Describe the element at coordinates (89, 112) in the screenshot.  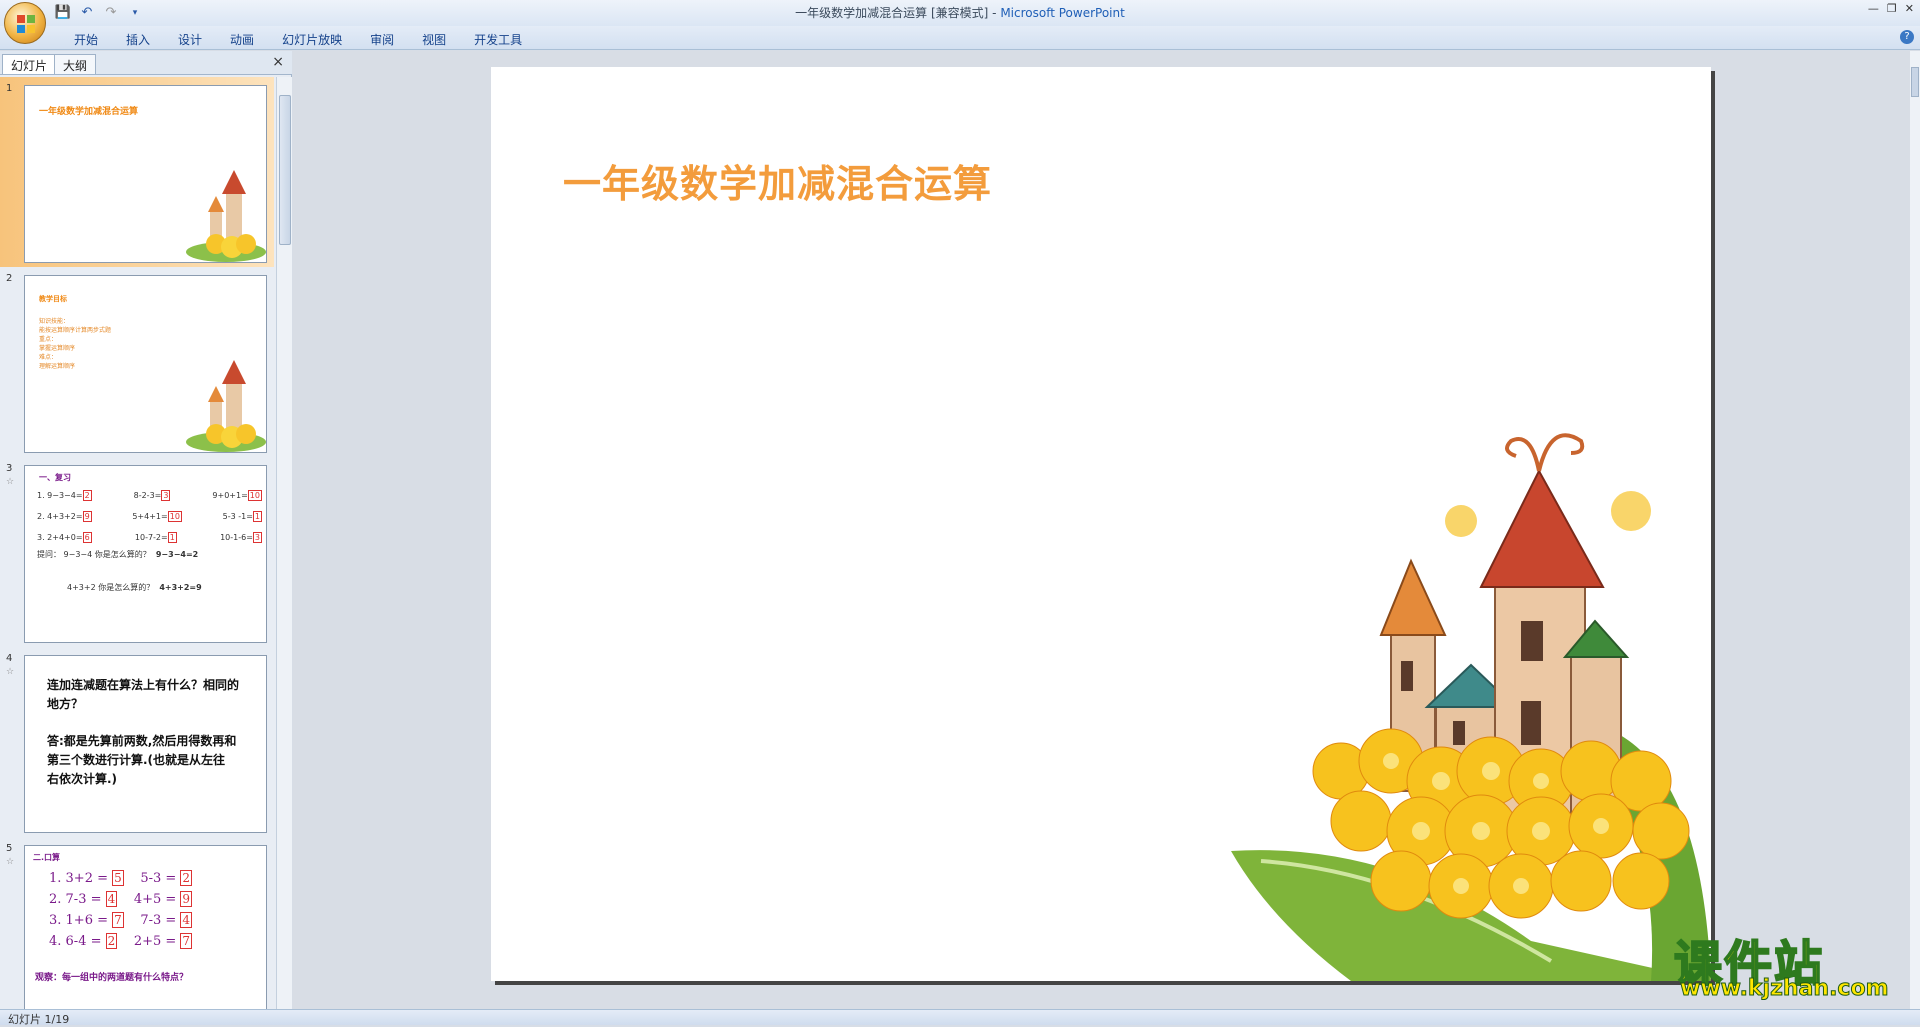
I see `thumb-title: 一年级数学加减混合运算` at that location.